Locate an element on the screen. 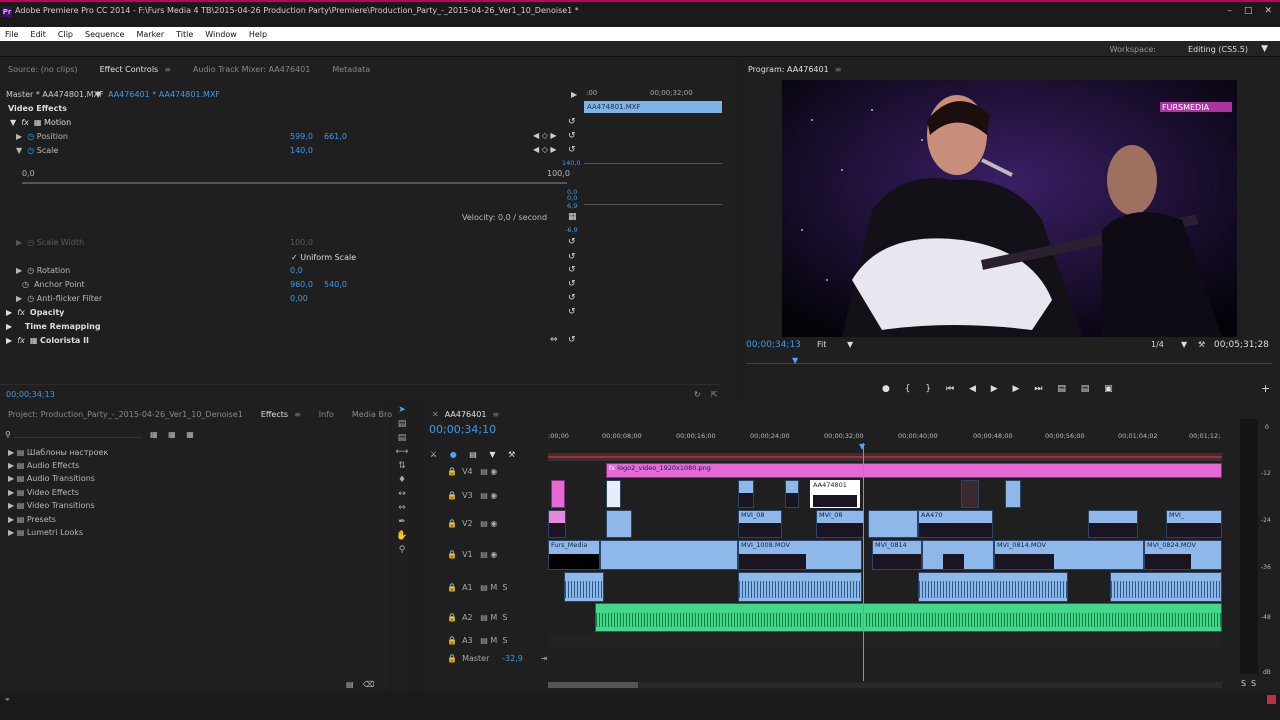 The width and height of the screenshot is (1280, 720). menu-help: Help is located at coordinates (258, 34).